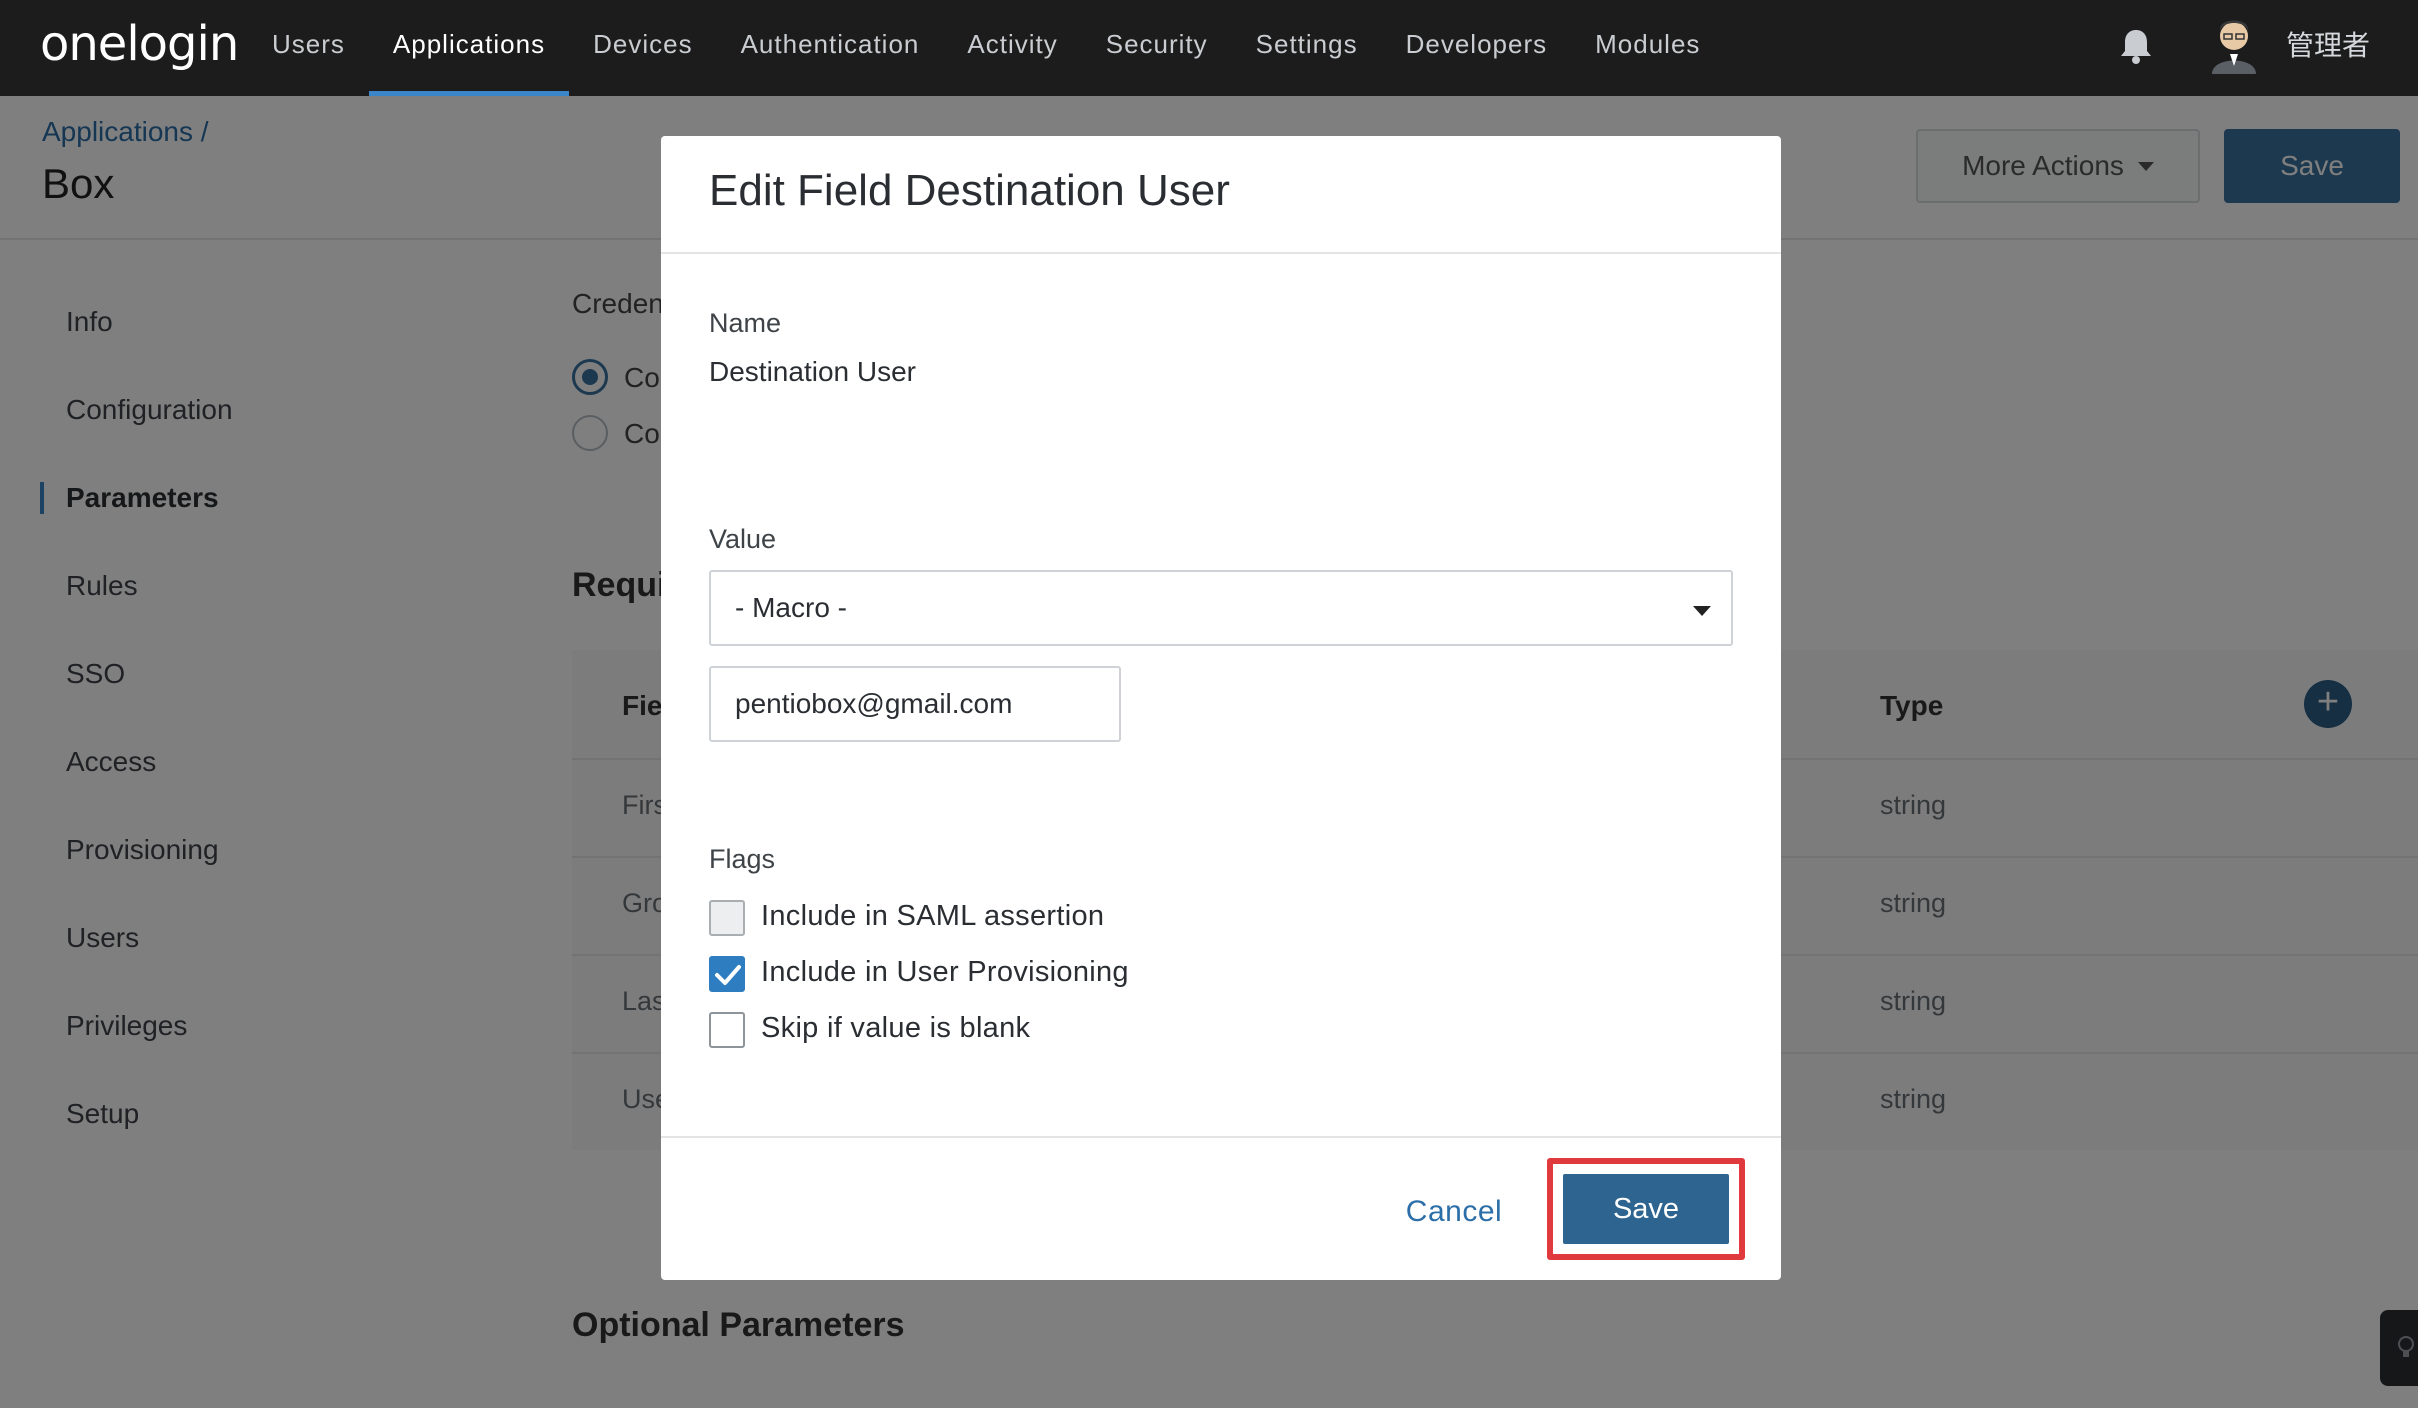 This screenshot has height=1408, width=2418. Describe the element at coordinates (1012, 48) in the screenshot. I see `nav-item-activity: Activity` at that location.